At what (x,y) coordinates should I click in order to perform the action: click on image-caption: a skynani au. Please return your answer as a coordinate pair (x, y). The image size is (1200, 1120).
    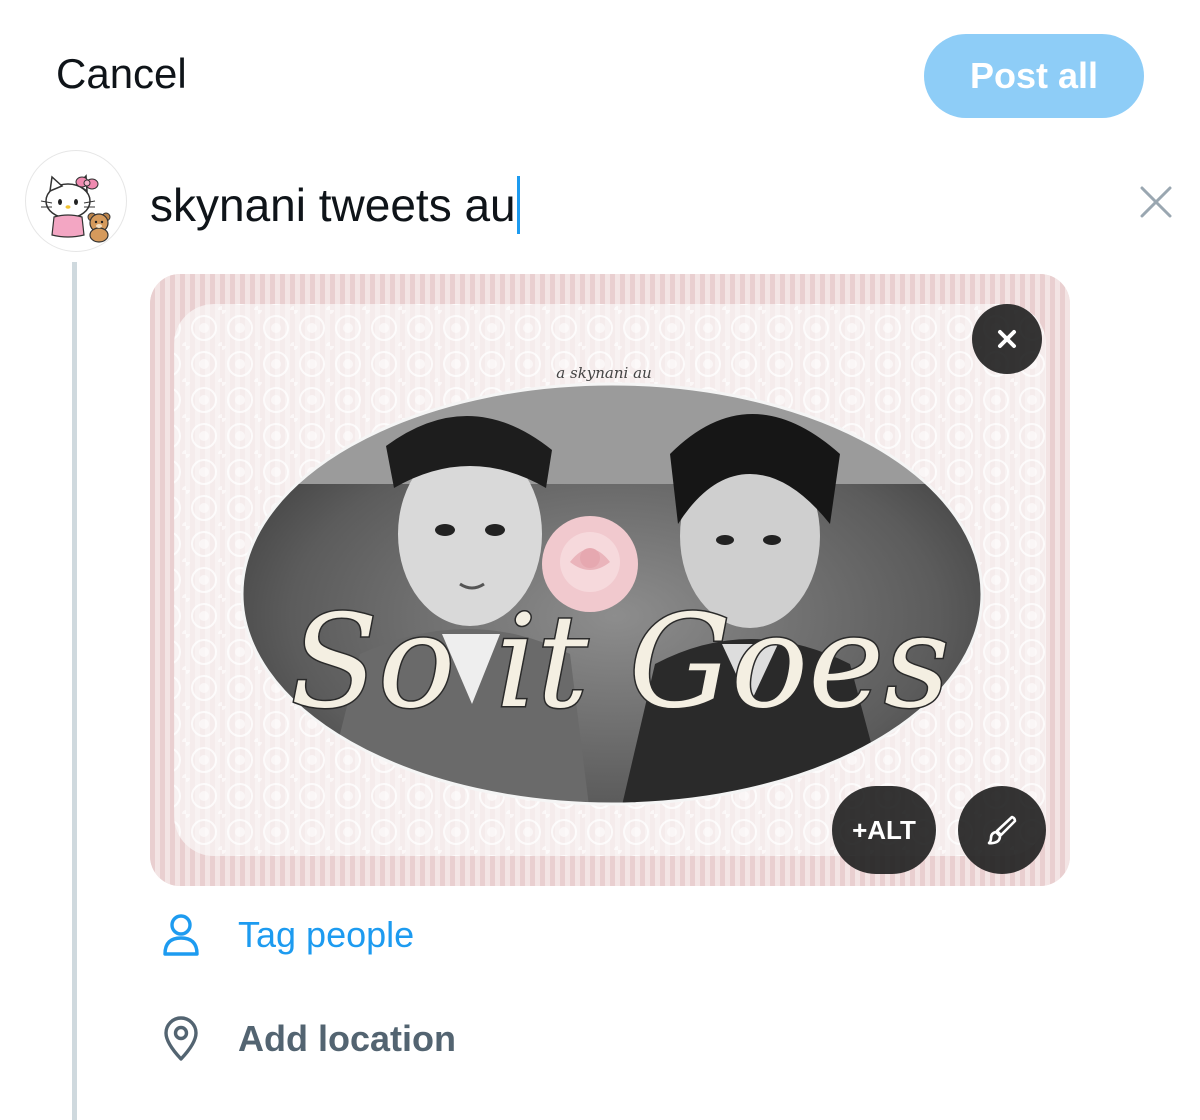
    Looking at the image, I should click on (603, 373).